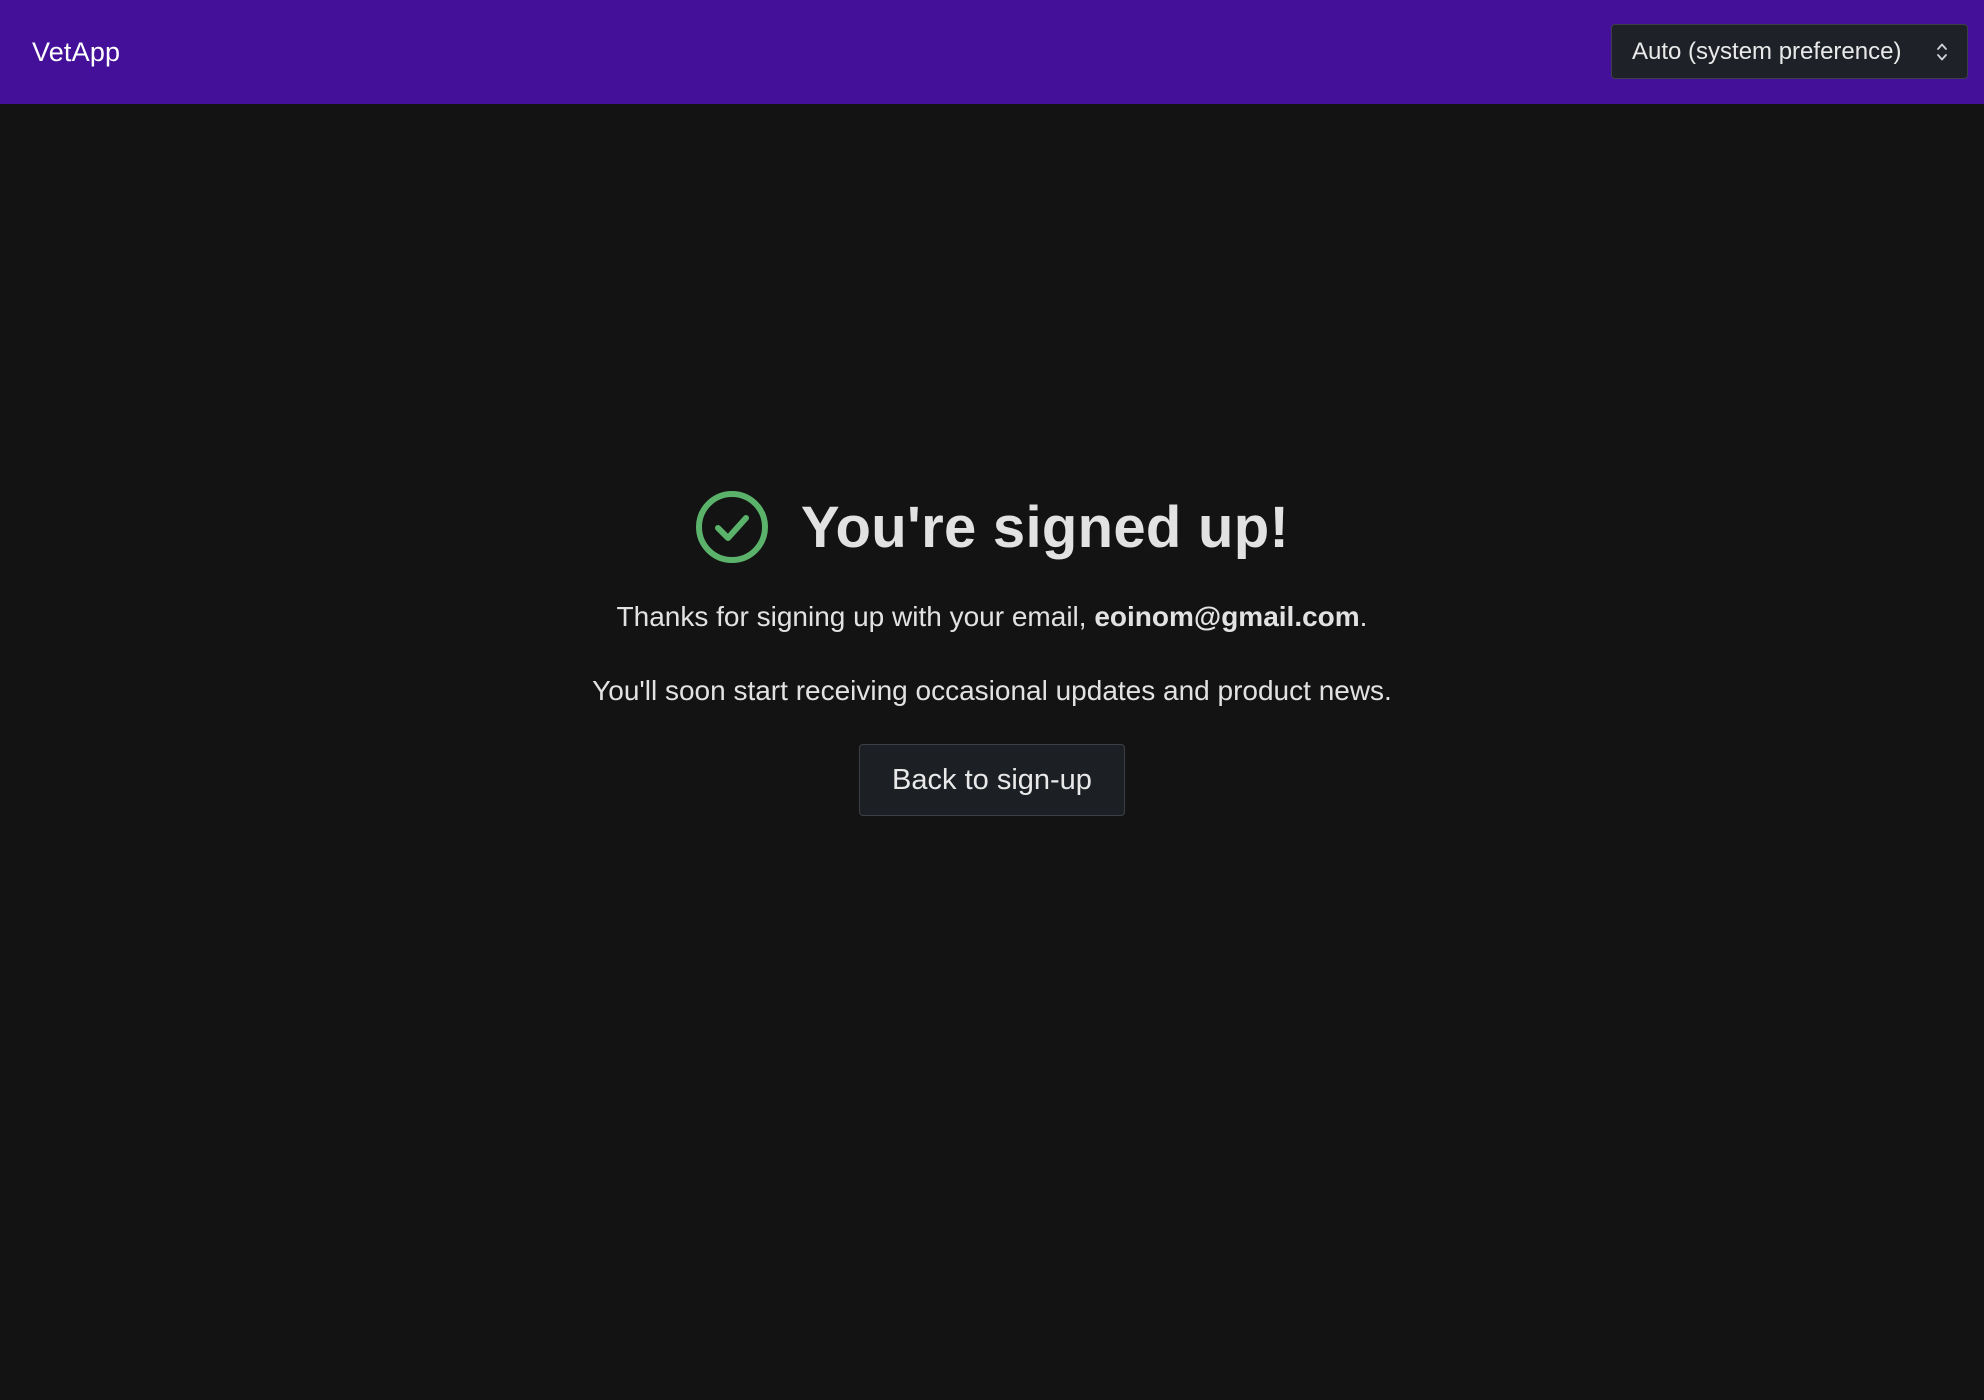 The width and height of the screenshot is (1984, 1400). I want to click on top-navbar: VetApp Auto (system preference), so click(992, 52).